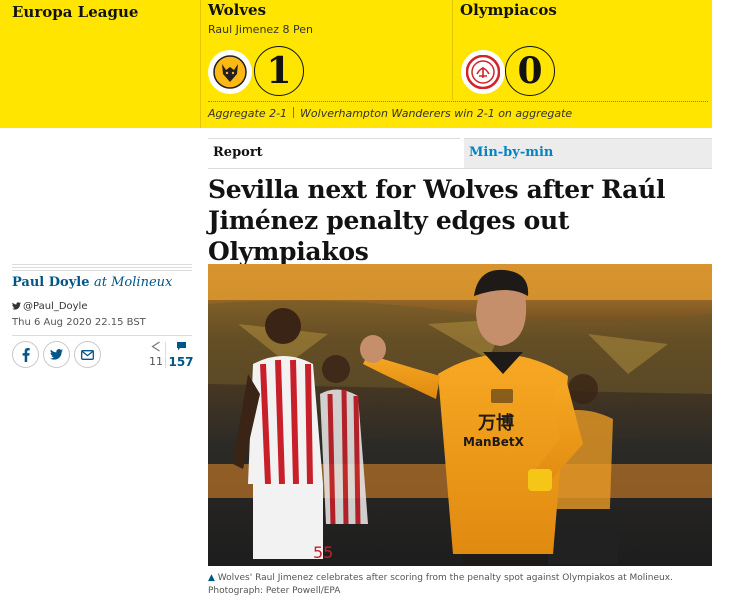  I want to click on facebook-share-button, so click(25, 354).